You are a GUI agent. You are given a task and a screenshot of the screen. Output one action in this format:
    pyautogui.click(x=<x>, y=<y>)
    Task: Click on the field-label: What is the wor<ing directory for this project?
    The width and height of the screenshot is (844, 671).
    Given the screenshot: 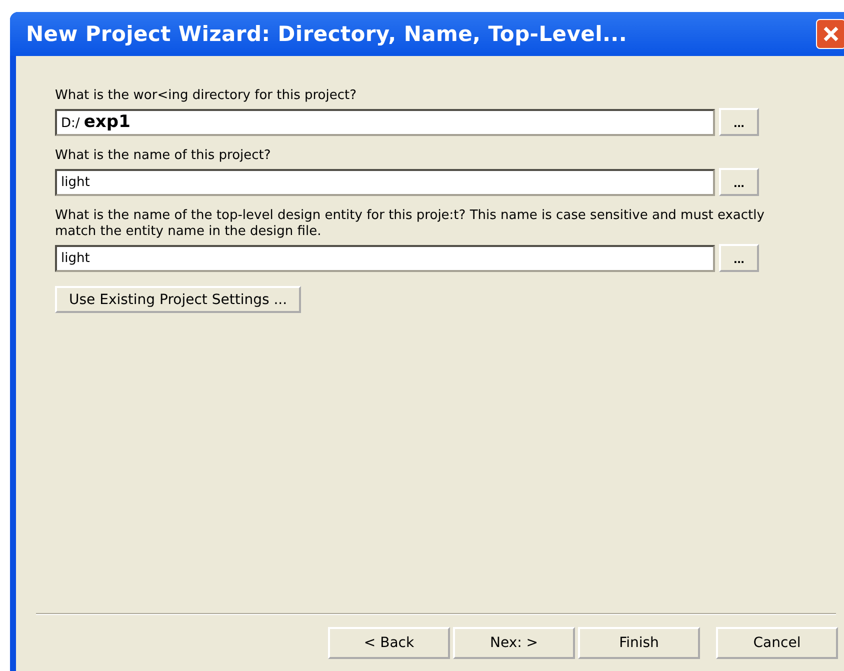 What is the action you would take?
    pyautogui.click(x=206, y=96)
    